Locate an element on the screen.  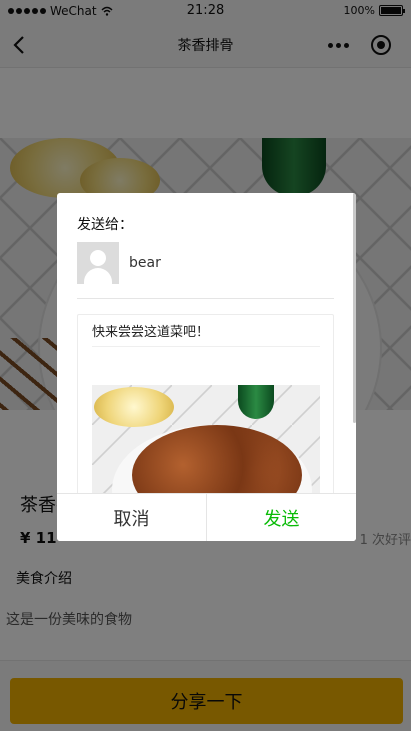
recipient: bear is located at coordinates (119, 263).